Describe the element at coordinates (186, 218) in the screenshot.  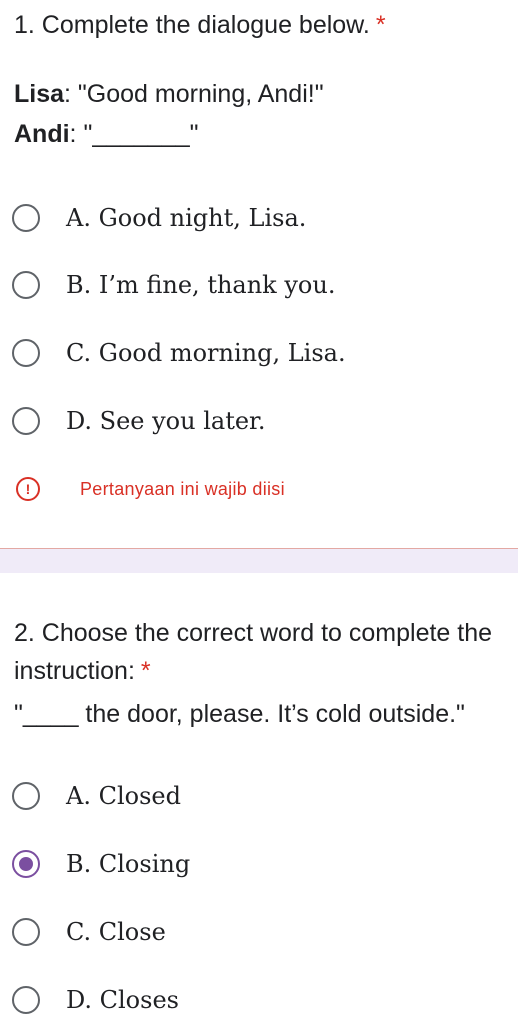
I see `option-label: A. Good night, Lisa.` at that location.